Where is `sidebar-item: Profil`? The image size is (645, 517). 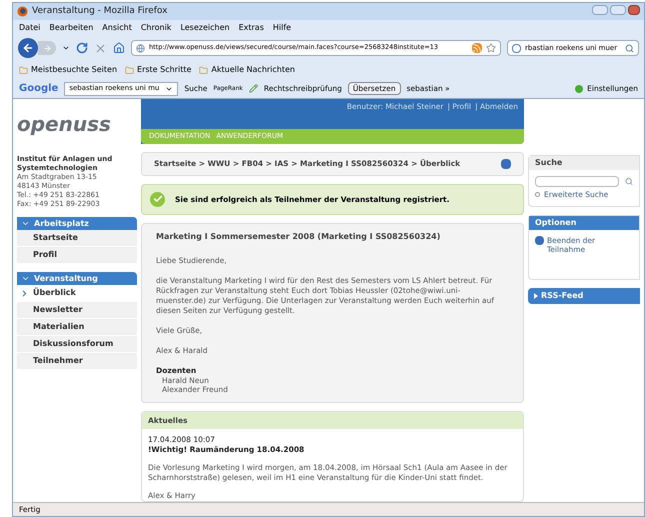
sidebar-item: Profil is located at coordinates (77, 255).